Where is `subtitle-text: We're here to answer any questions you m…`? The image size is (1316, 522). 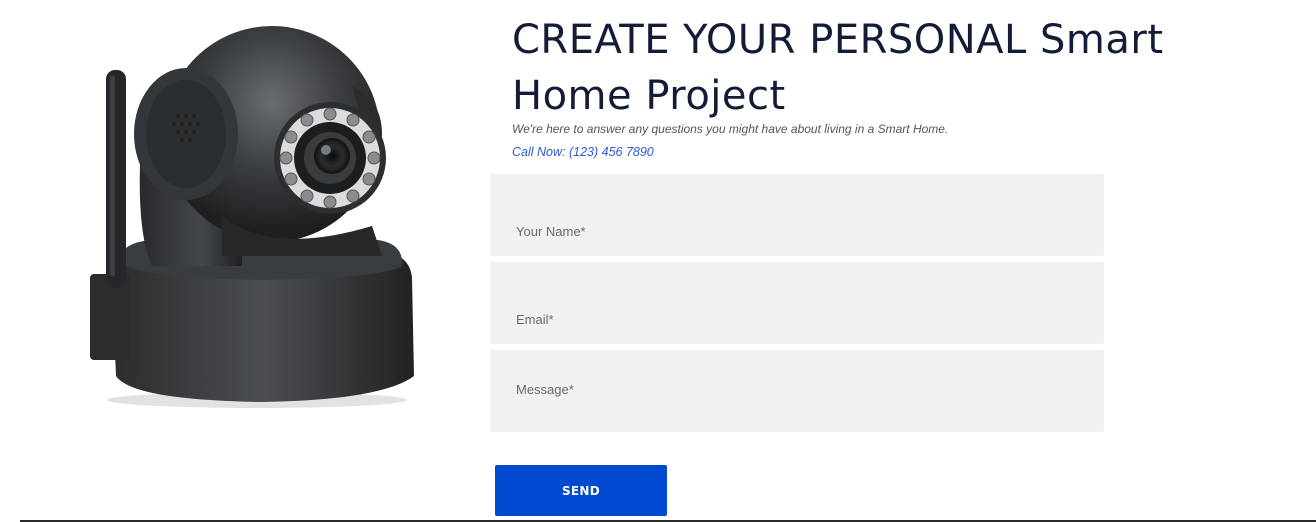 subtitle-text: We're here to answer any questions you m… is located at coordinates (730, 129).